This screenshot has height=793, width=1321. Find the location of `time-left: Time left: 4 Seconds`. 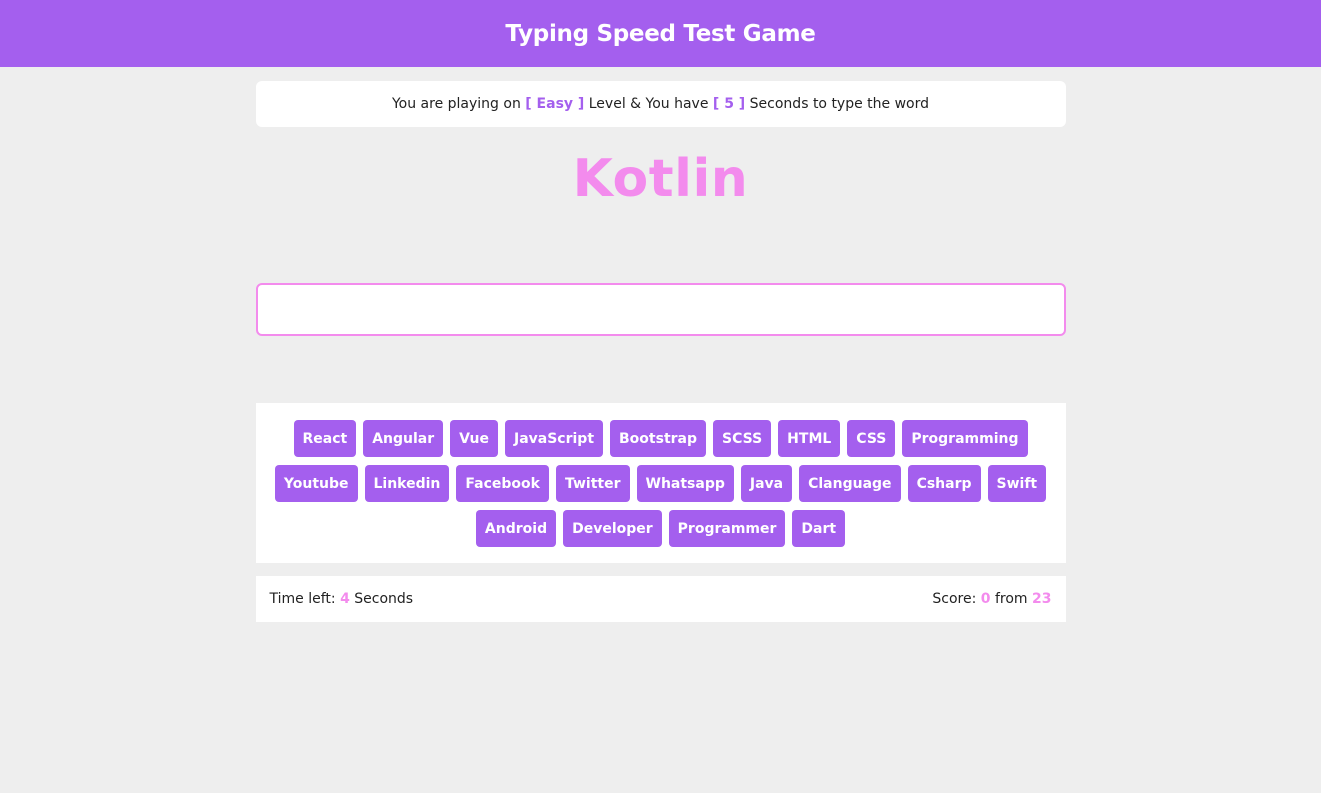

time-left: Time left: 4 Seconds is located at coordinates (342, 599).